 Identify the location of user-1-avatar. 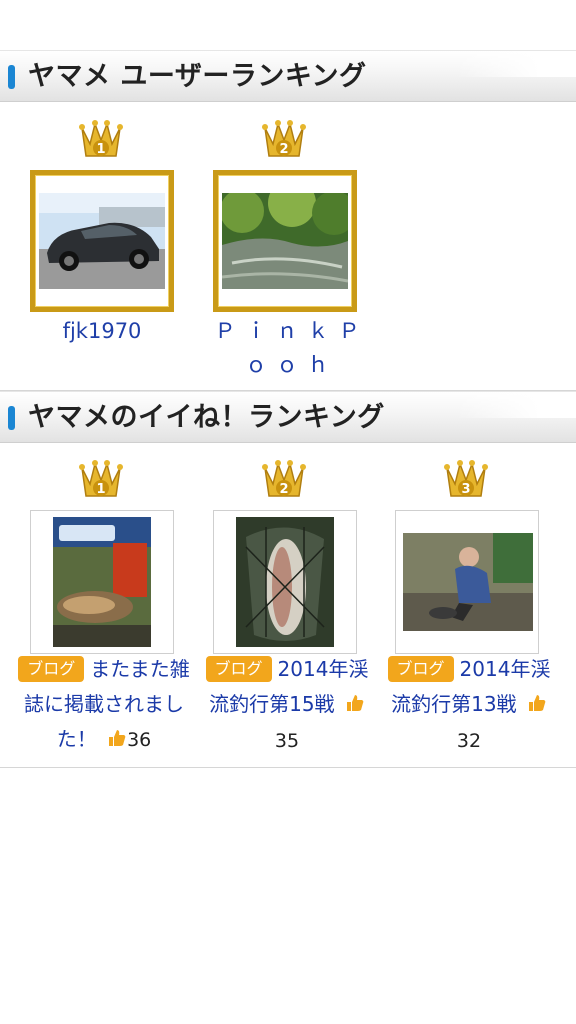
(102, 241).